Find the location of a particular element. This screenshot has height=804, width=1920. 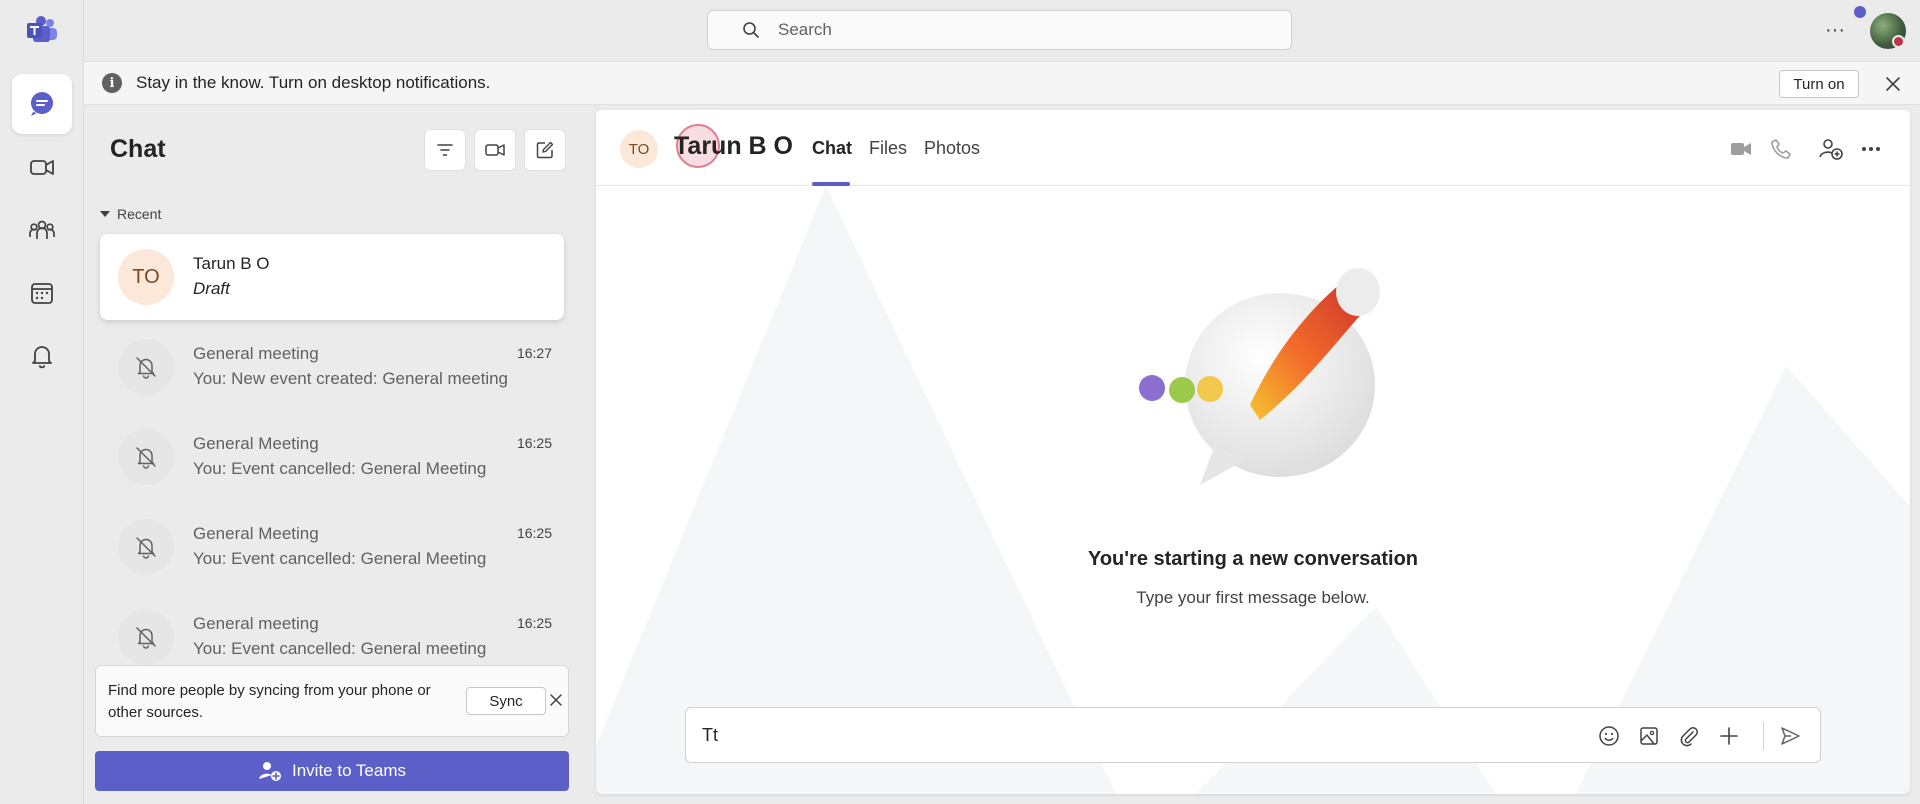

rail-chat-button is located at coordinates (42, 104).